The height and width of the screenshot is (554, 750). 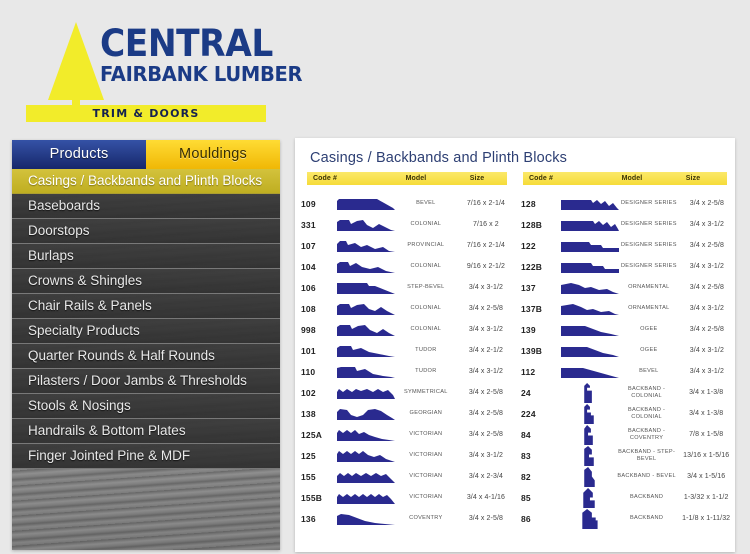 What do you see at coordinates (405, 245) in the screenshot?
I see `table-row: 107 PROVINCIAL 7/16 x 2-1/4` at bounding box center [405, 245].